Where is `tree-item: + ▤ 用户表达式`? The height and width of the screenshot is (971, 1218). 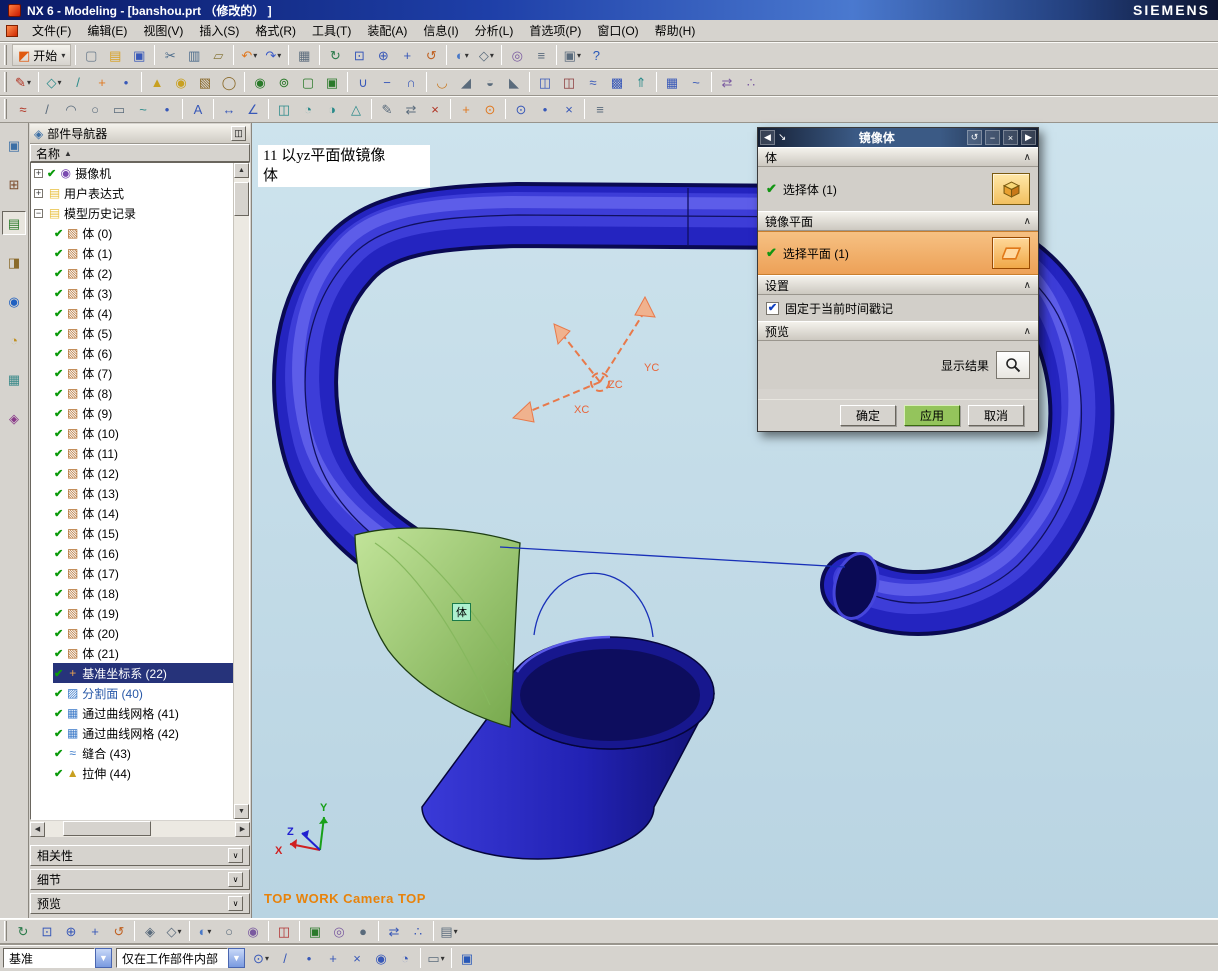 tree-item: + ▤ 用户表达式 is located at coordinates (132, 193).